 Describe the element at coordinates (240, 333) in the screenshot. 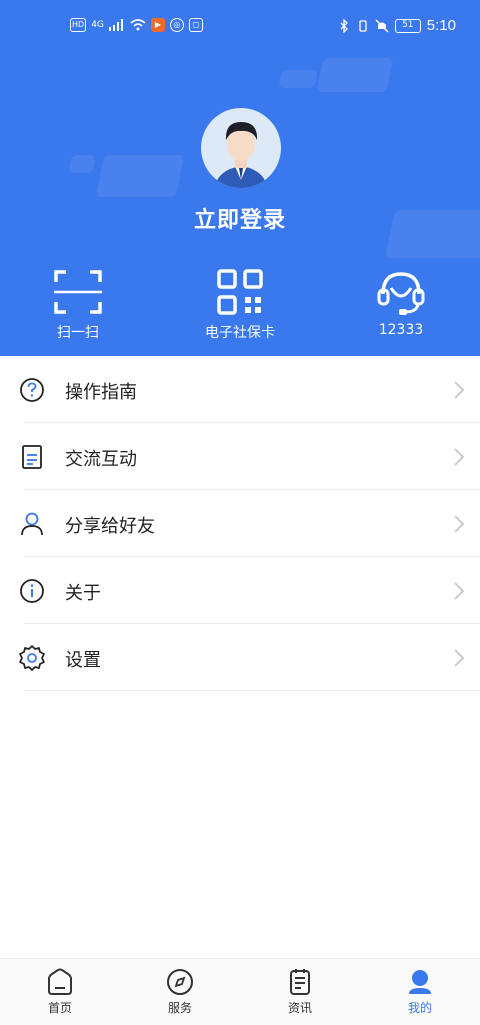

I see `social-security-card-label: 电子社保卡` at that location.